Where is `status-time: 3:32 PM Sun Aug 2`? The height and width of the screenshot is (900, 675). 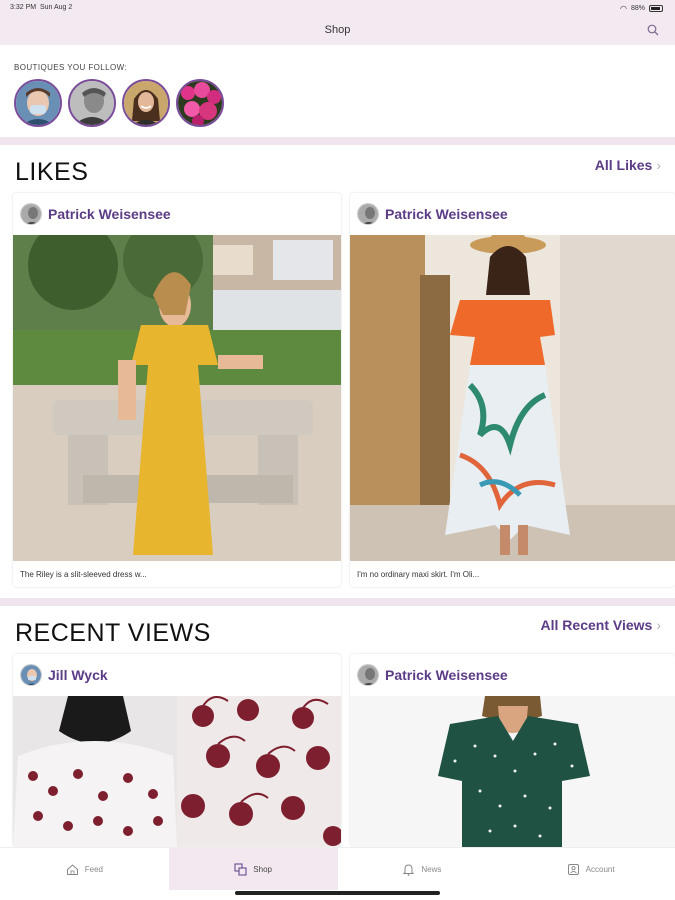 status-time: 3:32 PM Sun Aug 2 is located at coordinates (41, 7).